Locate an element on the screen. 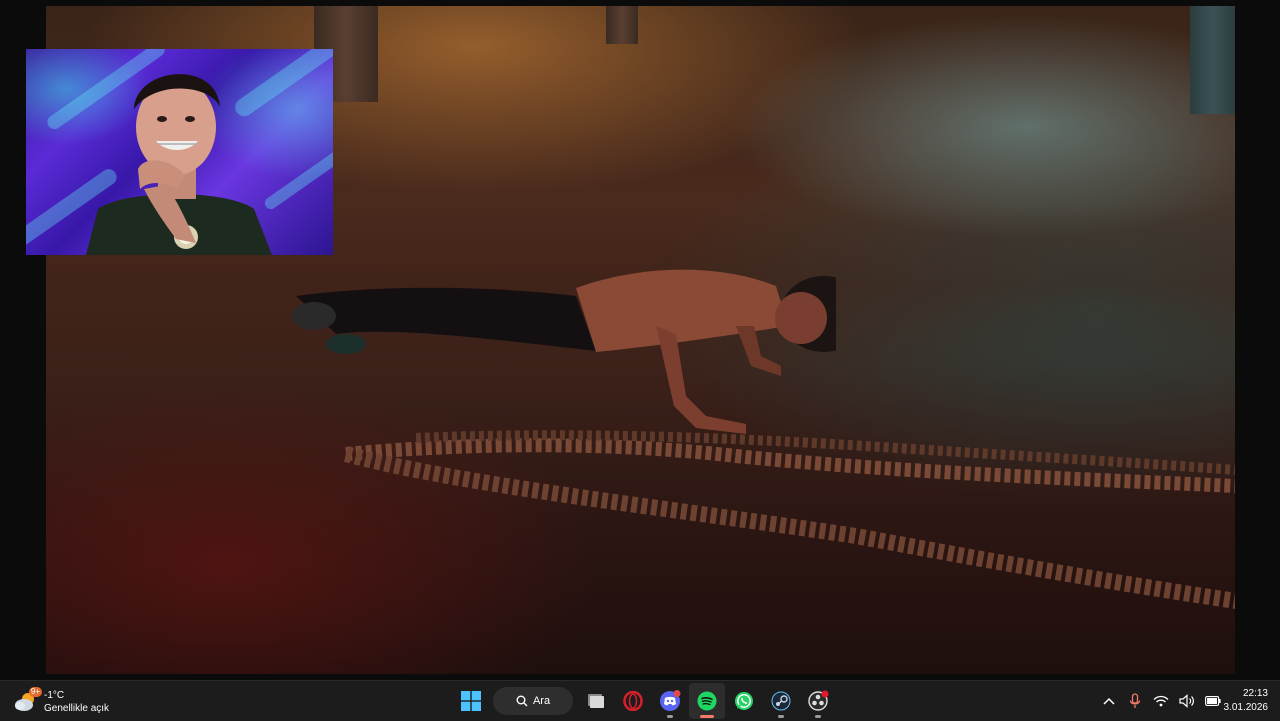  weather-condition: Genellikle açık is located at coordinates (77, 708).